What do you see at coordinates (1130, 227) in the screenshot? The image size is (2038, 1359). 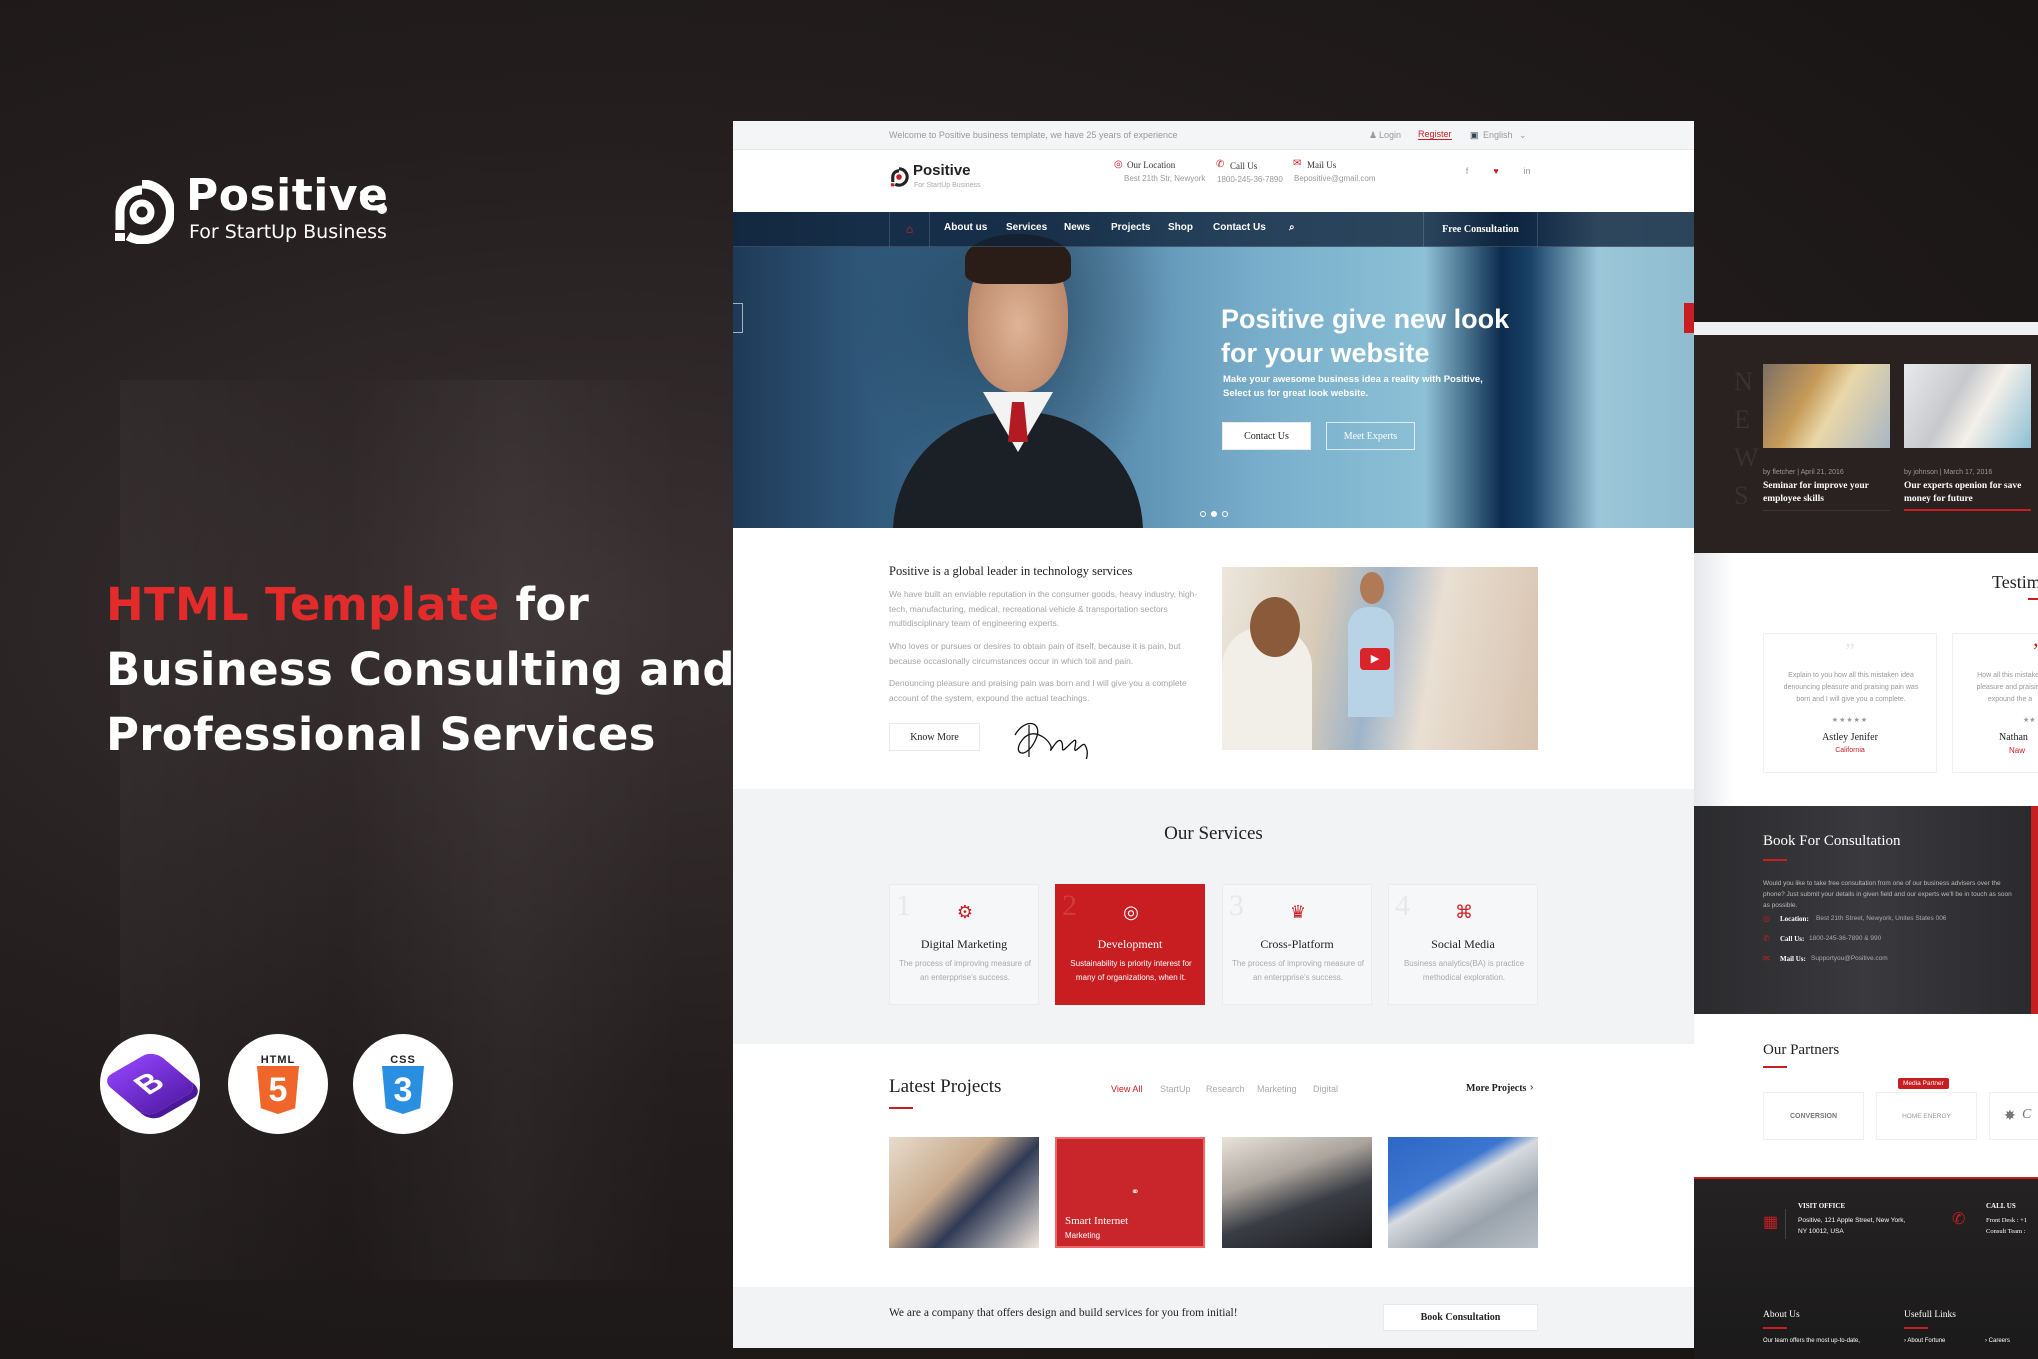 I see `nav-projects: Projects` at bounding box center [1130, 227].